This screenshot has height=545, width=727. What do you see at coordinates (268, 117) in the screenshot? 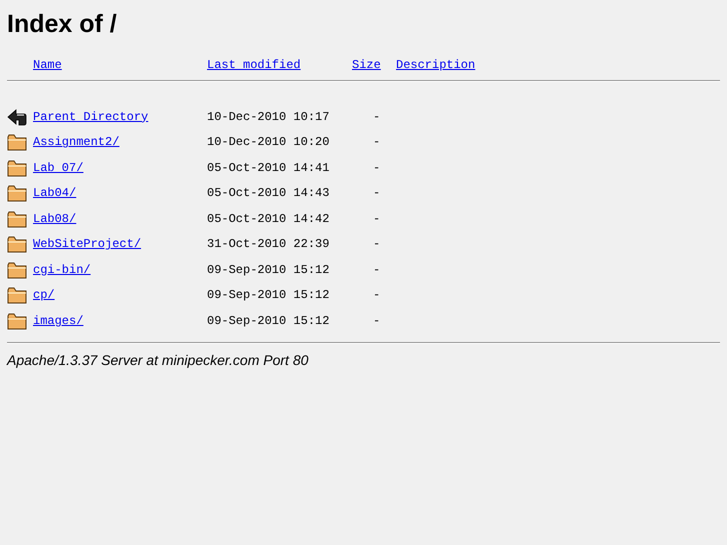
I see `modified-date: 10-Dec-2010 10:17` at bounding box center [268, 117].